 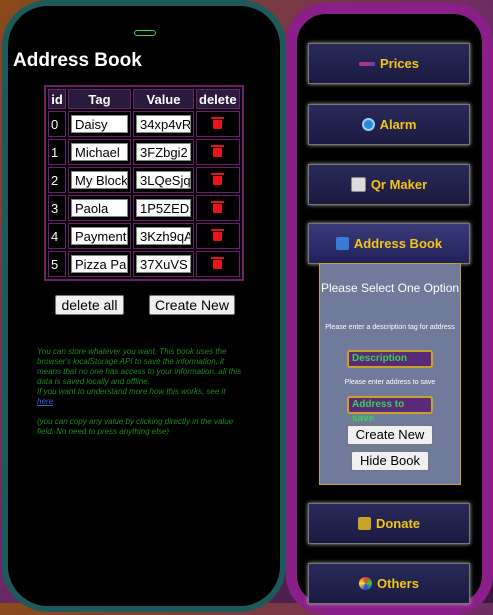 I want to click on address-label: Address Book, so click(x=398, y=243).